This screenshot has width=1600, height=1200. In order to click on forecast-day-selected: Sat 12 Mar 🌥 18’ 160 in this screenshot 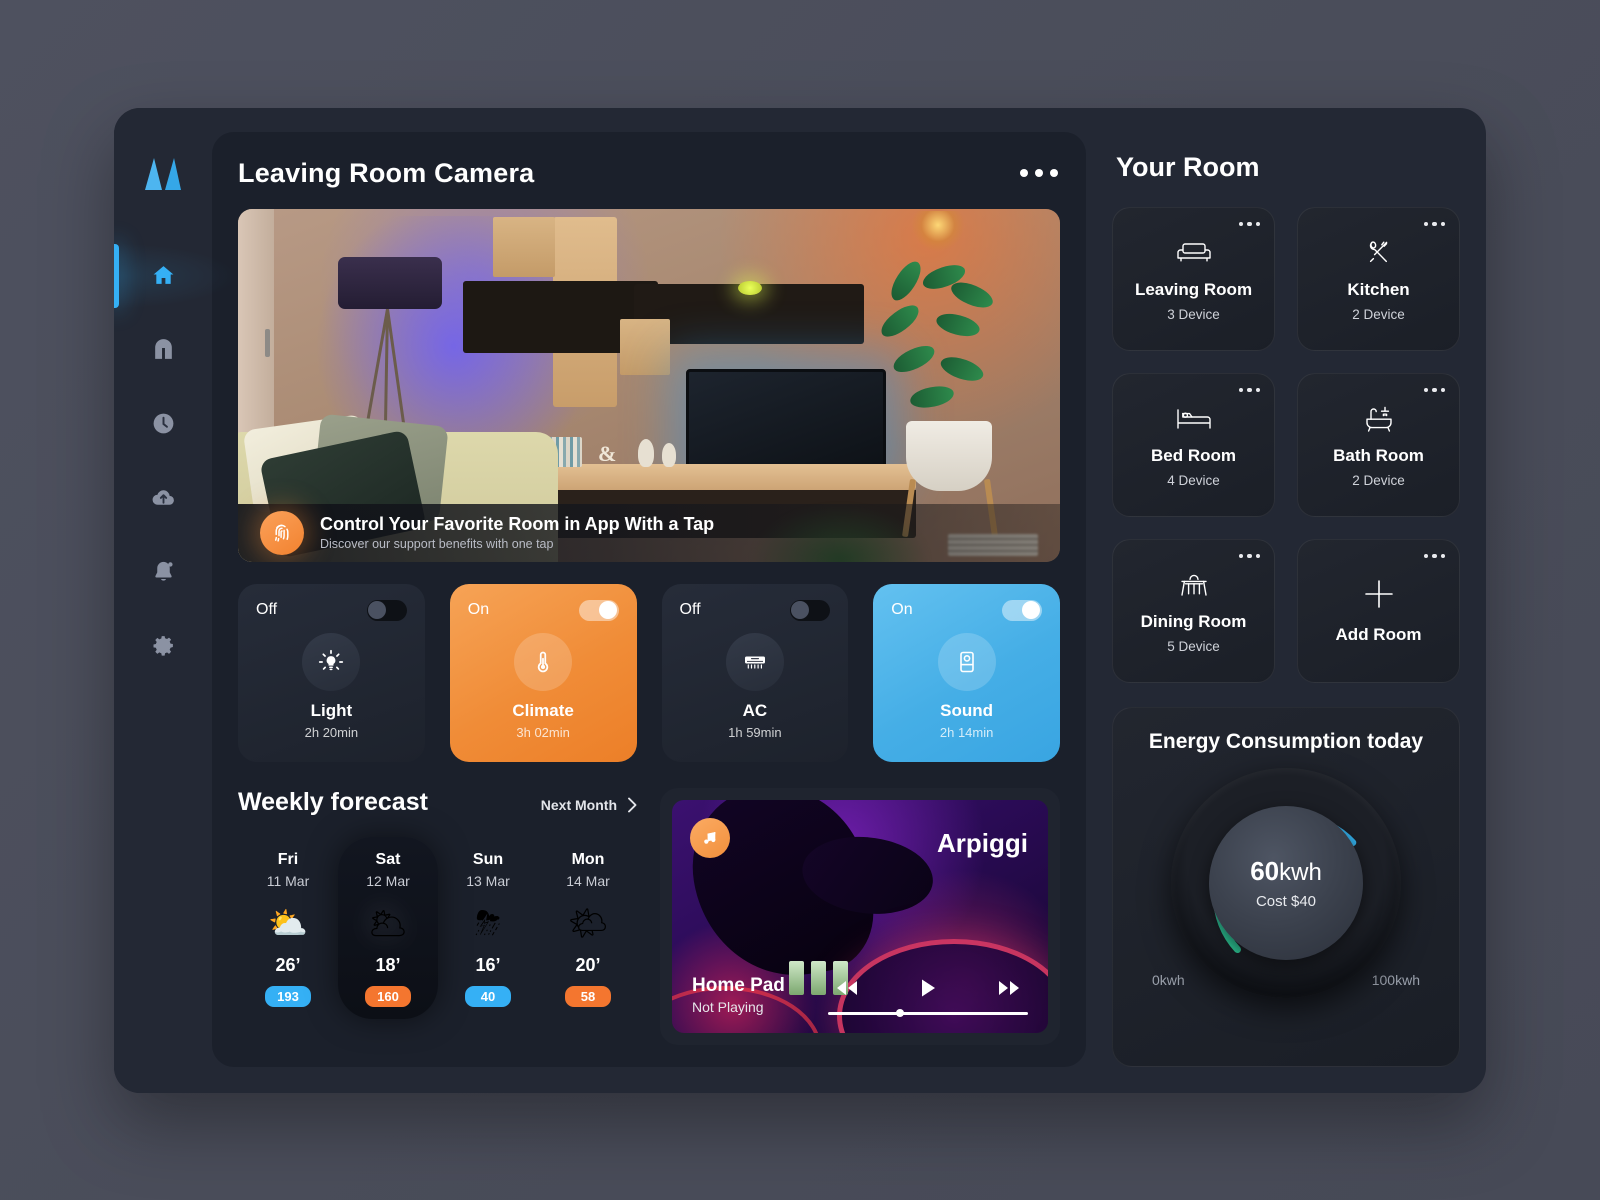, I will do `click(388, 927)`.